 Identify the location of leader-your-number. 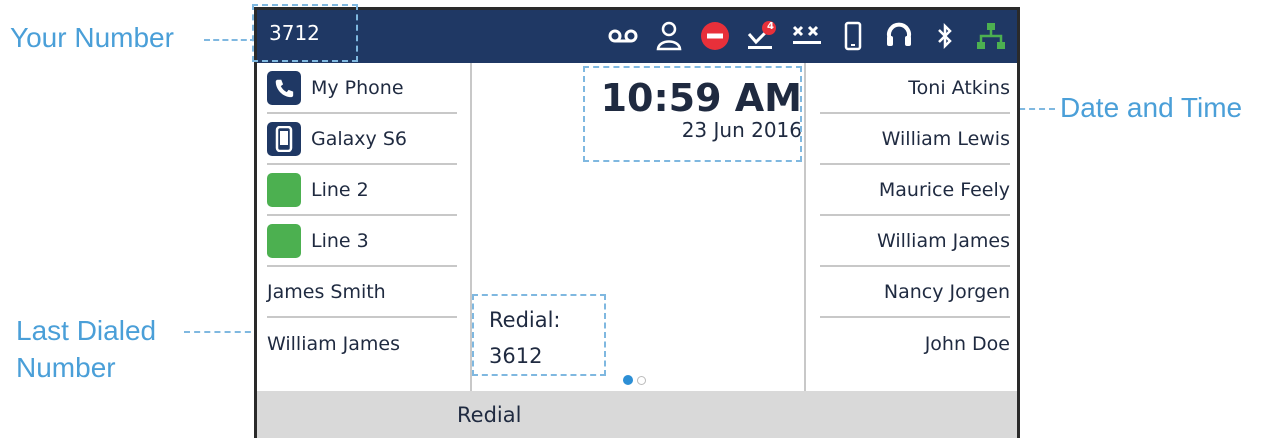
(230, 40).